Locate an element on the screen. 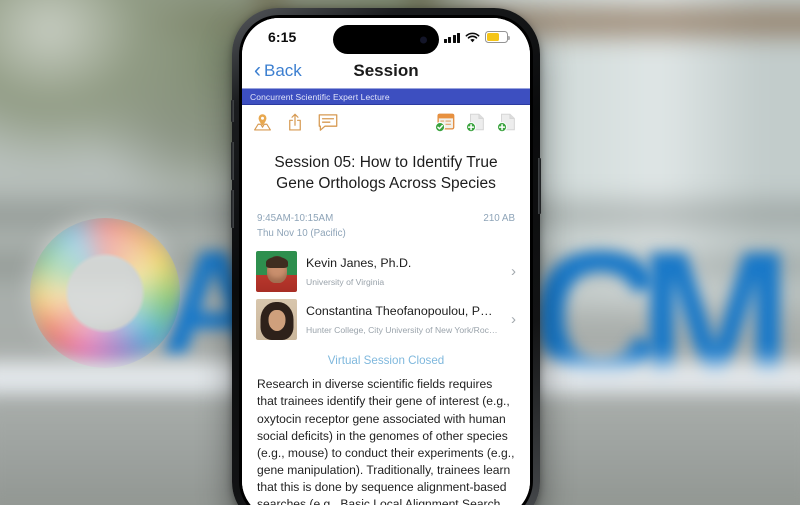 This screenshot has width=800, height=505. speaker-avatar-constantina-theofanopoulou is located at coordinates (276, 320).